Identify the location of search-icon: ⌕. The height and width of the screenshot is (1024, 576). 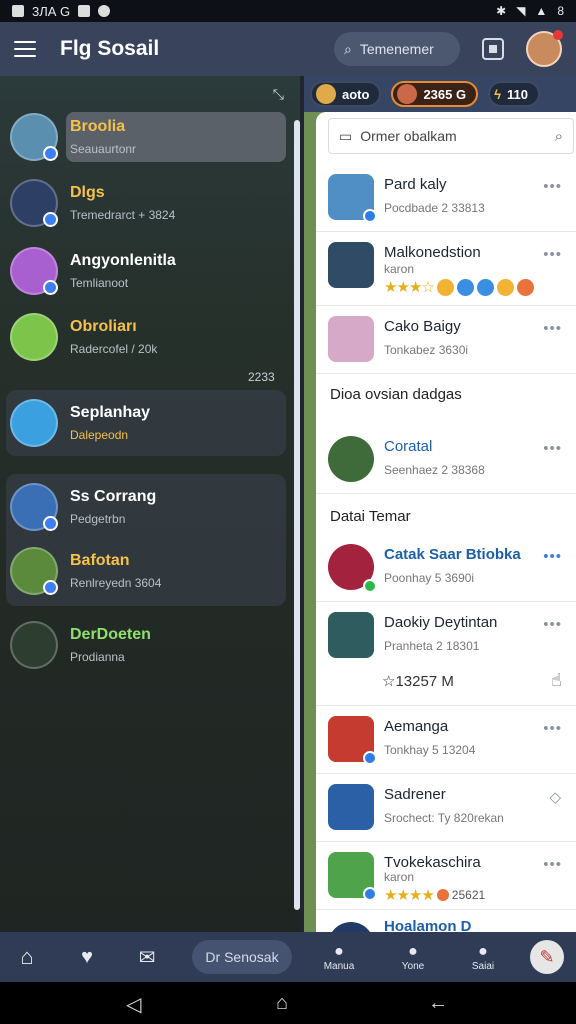
(559, 136).